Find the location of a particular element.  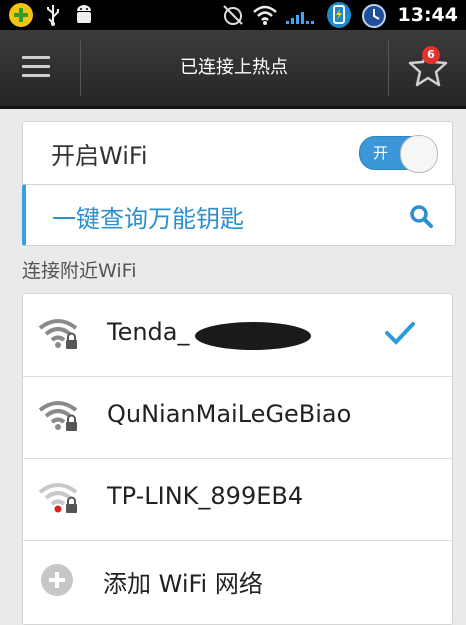

android-debug-icon is located at coordinates (84, 14).